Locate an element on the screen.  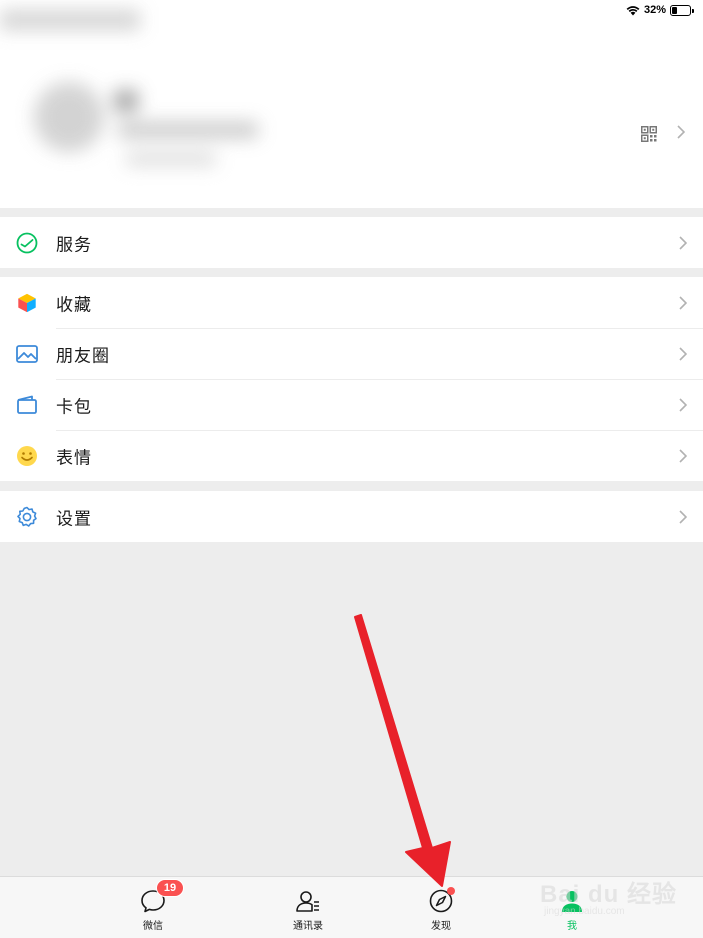
battery-icon is located at coordinates (682, 10).